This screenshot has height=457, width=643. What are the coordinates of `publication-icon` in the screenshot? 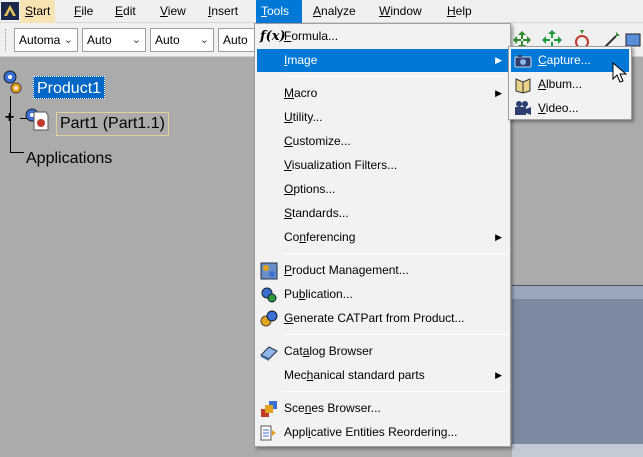 It's located at (269, 295).